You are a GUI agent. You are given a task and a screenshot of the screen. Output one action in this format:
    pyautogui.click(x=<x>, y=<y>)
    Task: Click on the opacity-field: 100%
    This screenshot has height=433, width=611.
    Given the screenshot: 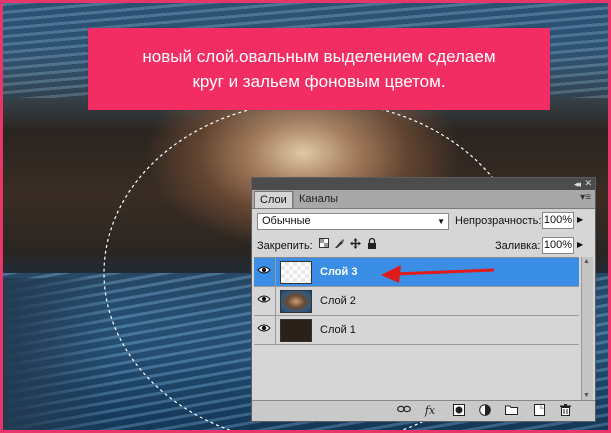 What is the action you would take?
    pyautogui.click(x=558, y=220)
    